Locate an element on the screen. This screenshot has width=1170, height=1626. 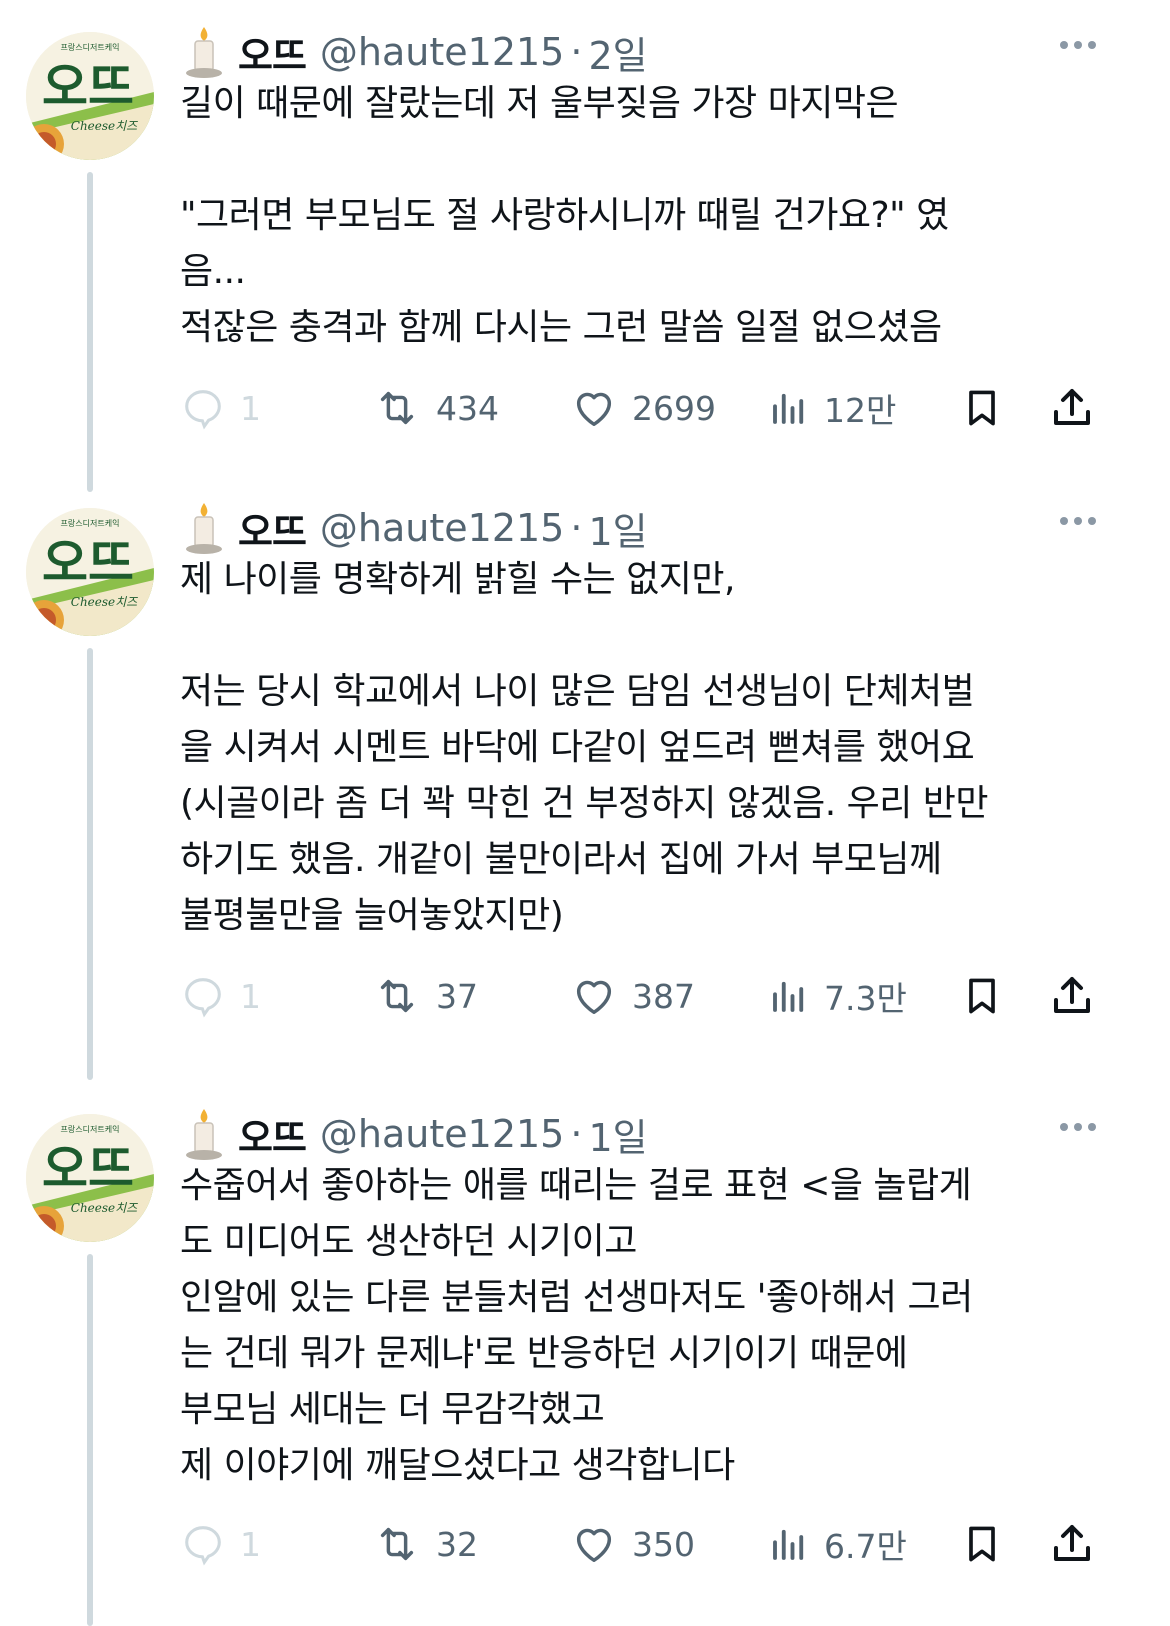
views-count: 12만 is located at coordinates (860, 410).